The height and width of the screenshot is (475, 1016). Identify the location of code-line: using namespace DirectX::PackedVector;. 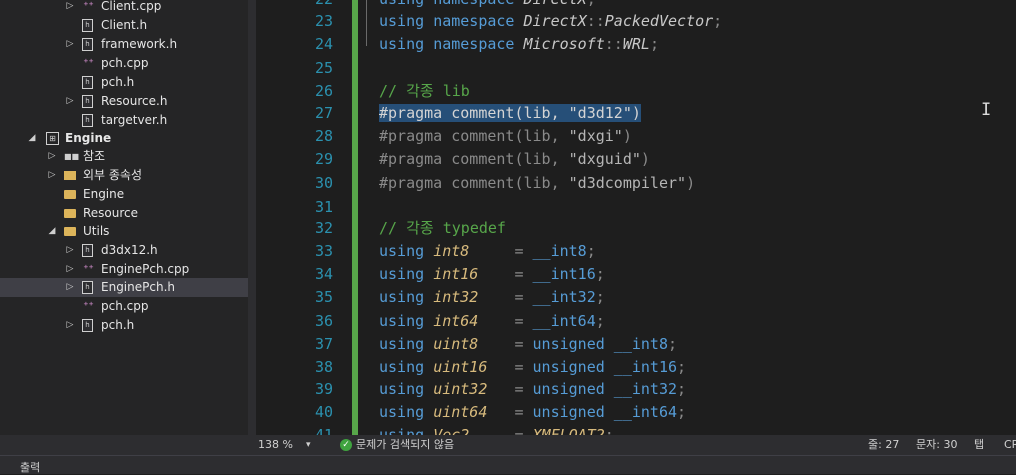
(550, 21).